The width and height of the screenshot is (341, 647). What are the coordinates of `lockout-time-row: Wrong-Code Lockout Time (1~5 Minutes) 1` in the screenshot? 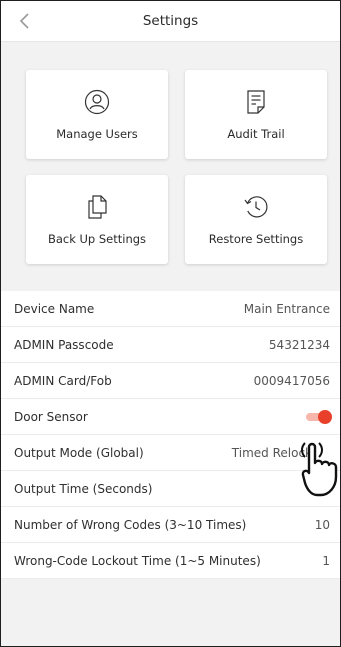 It's located at (170, 561).